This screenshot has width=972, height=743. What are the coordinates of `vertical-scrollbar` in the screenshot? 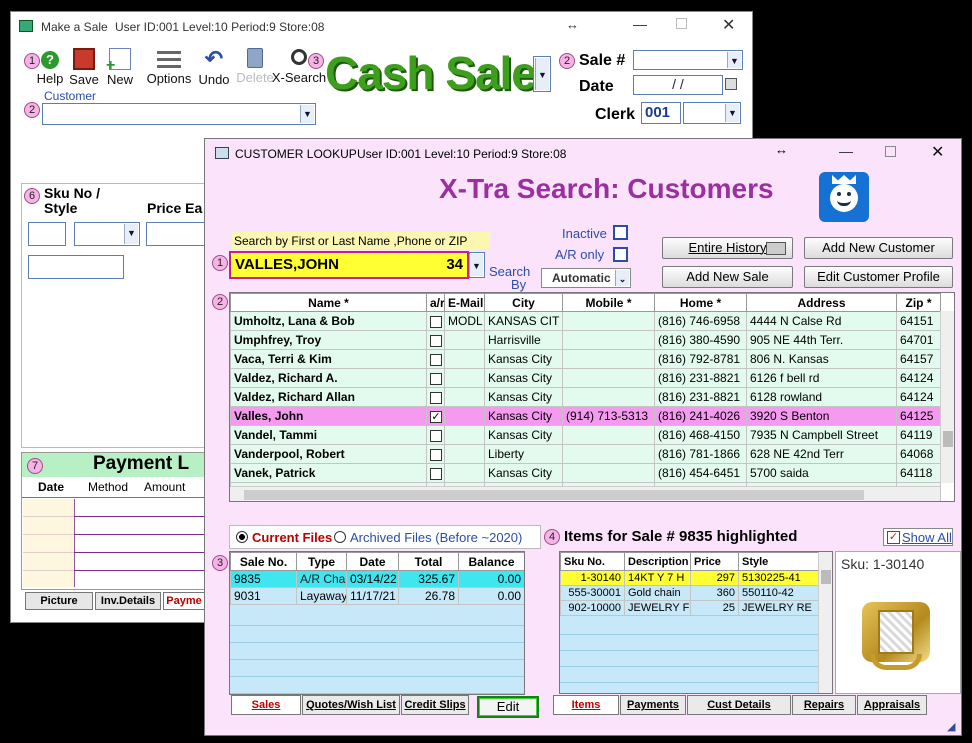 It's located at (947, 397).